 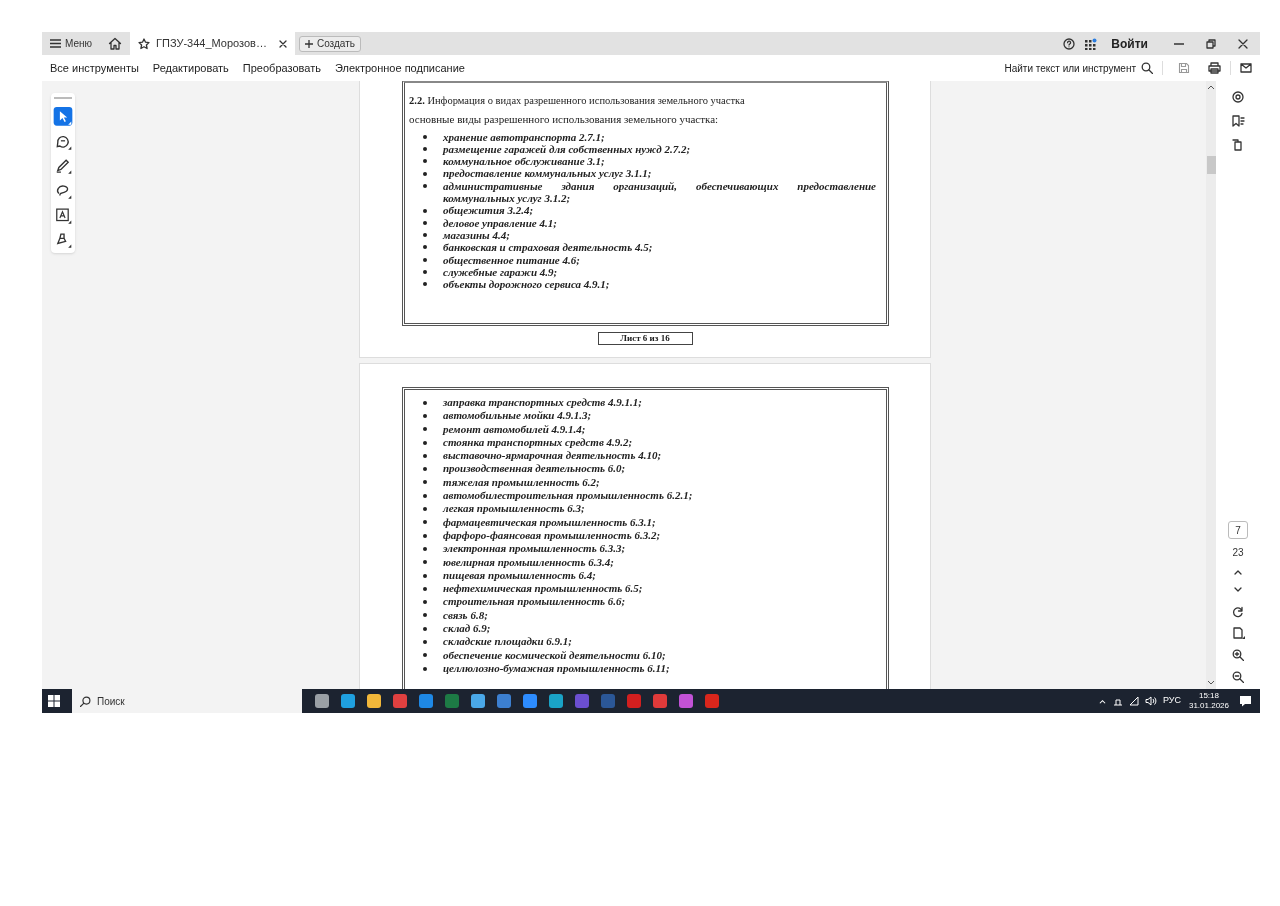 I want to click on list-item: выставочно-ярмарочная деятельность 4.10;, so click(x=552, y=456).